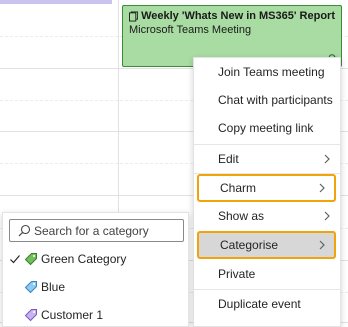 The image size is (348, 327). What do you see at coordinates (241, 216) in the screenshot?
I see `menu-item-label: Show as` at bounding box center [241, 216].